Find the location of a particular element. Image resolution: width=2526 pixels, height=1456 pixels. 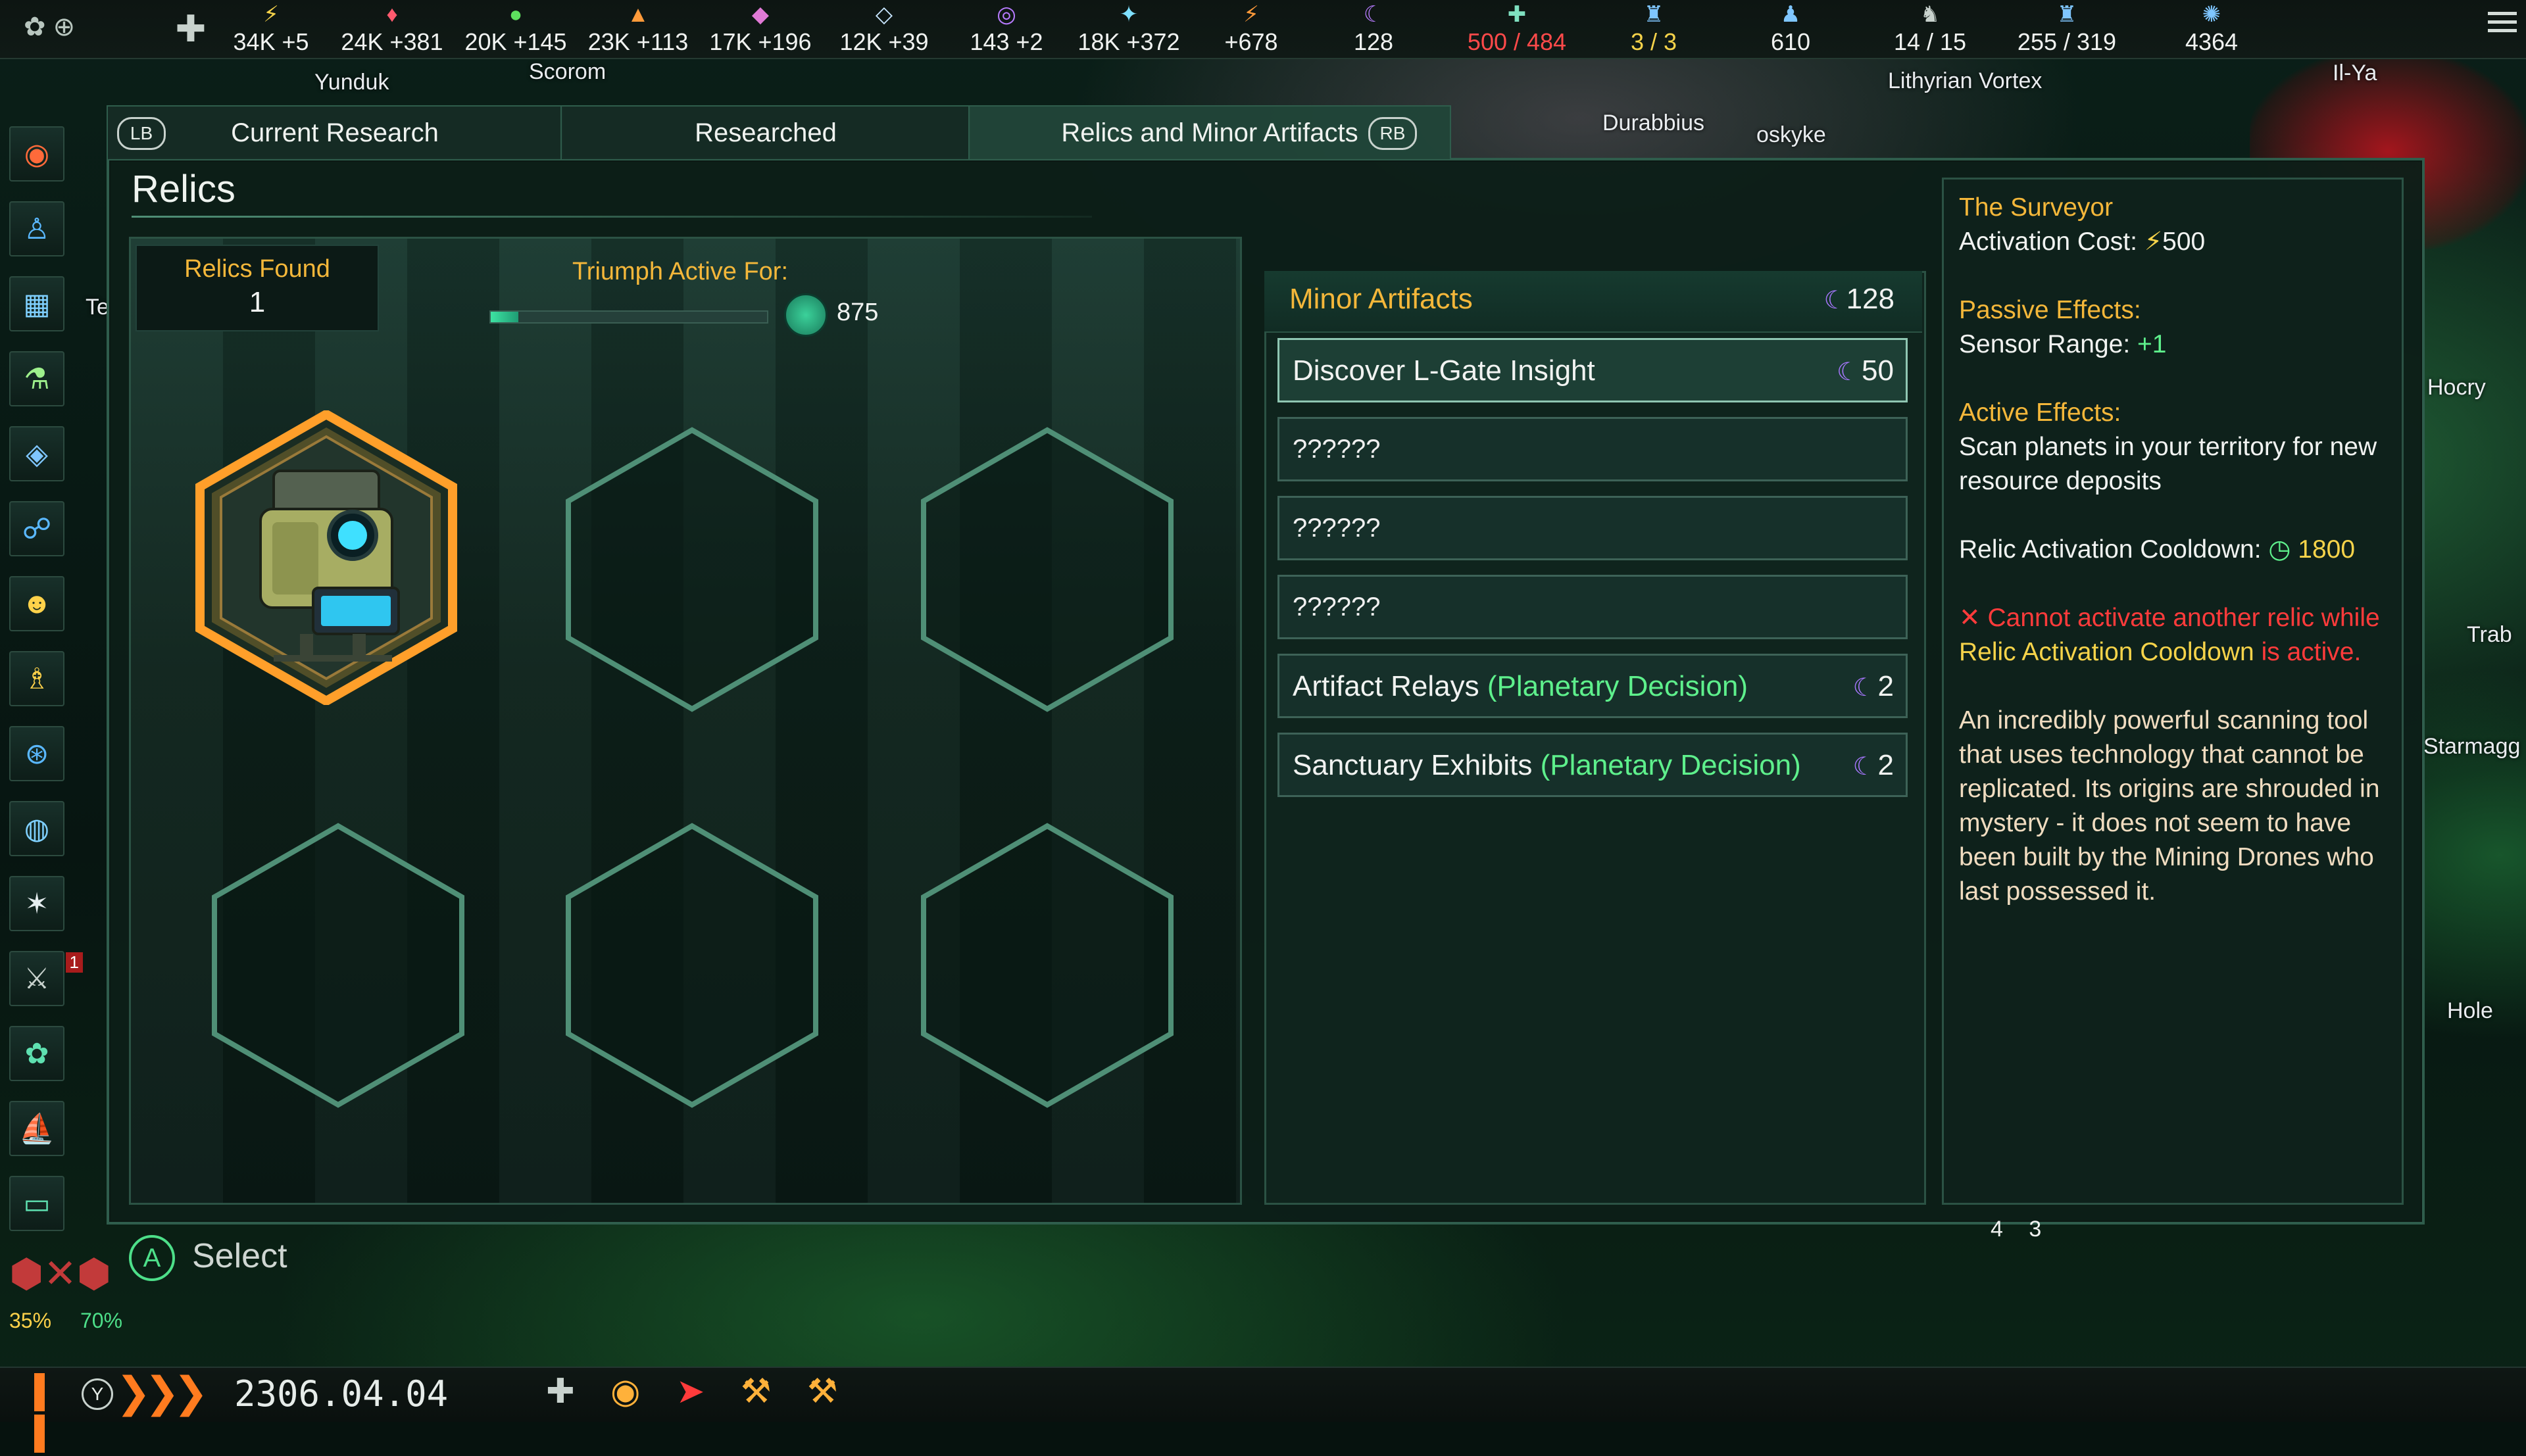

technology-icon: ⚗ is located at coordinates (36, 378).